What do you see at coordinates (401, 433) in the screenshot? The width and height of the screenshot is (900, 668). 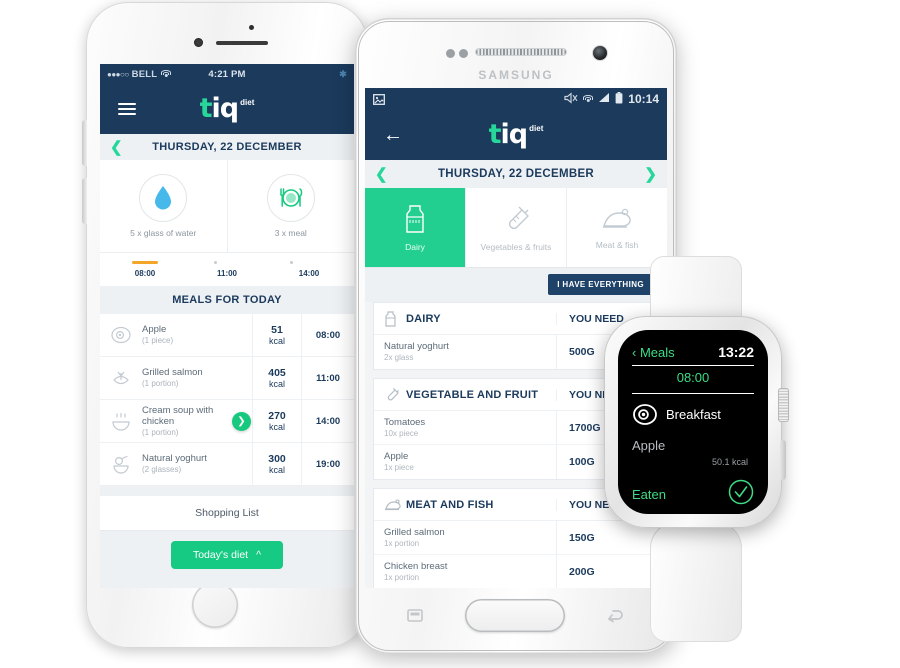 I see `item-portion: 10x piece` at bounding box center [401, 433].